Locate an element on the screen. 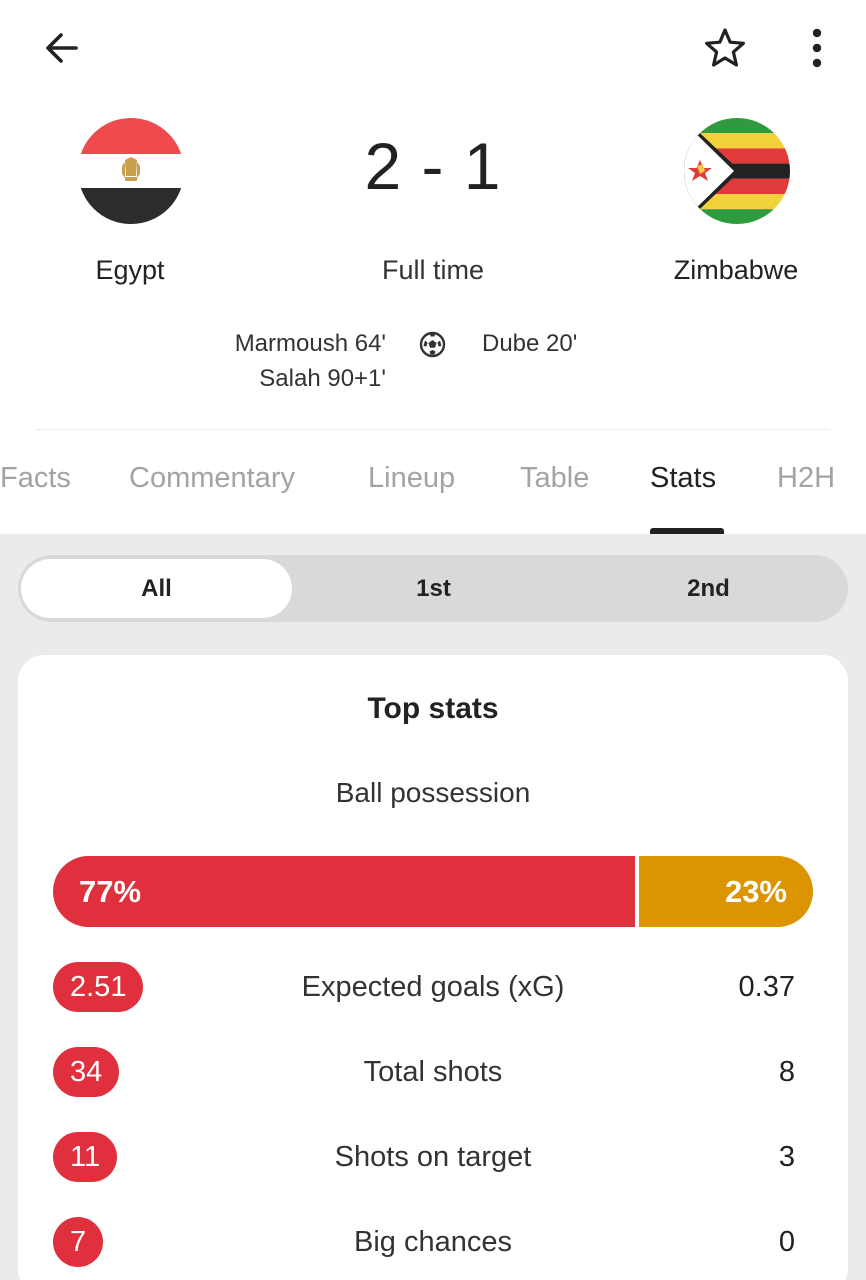 The height and width of the screenshot is (1280, 866). top-stats-title: Top stats is located at coordinates (433, 708).